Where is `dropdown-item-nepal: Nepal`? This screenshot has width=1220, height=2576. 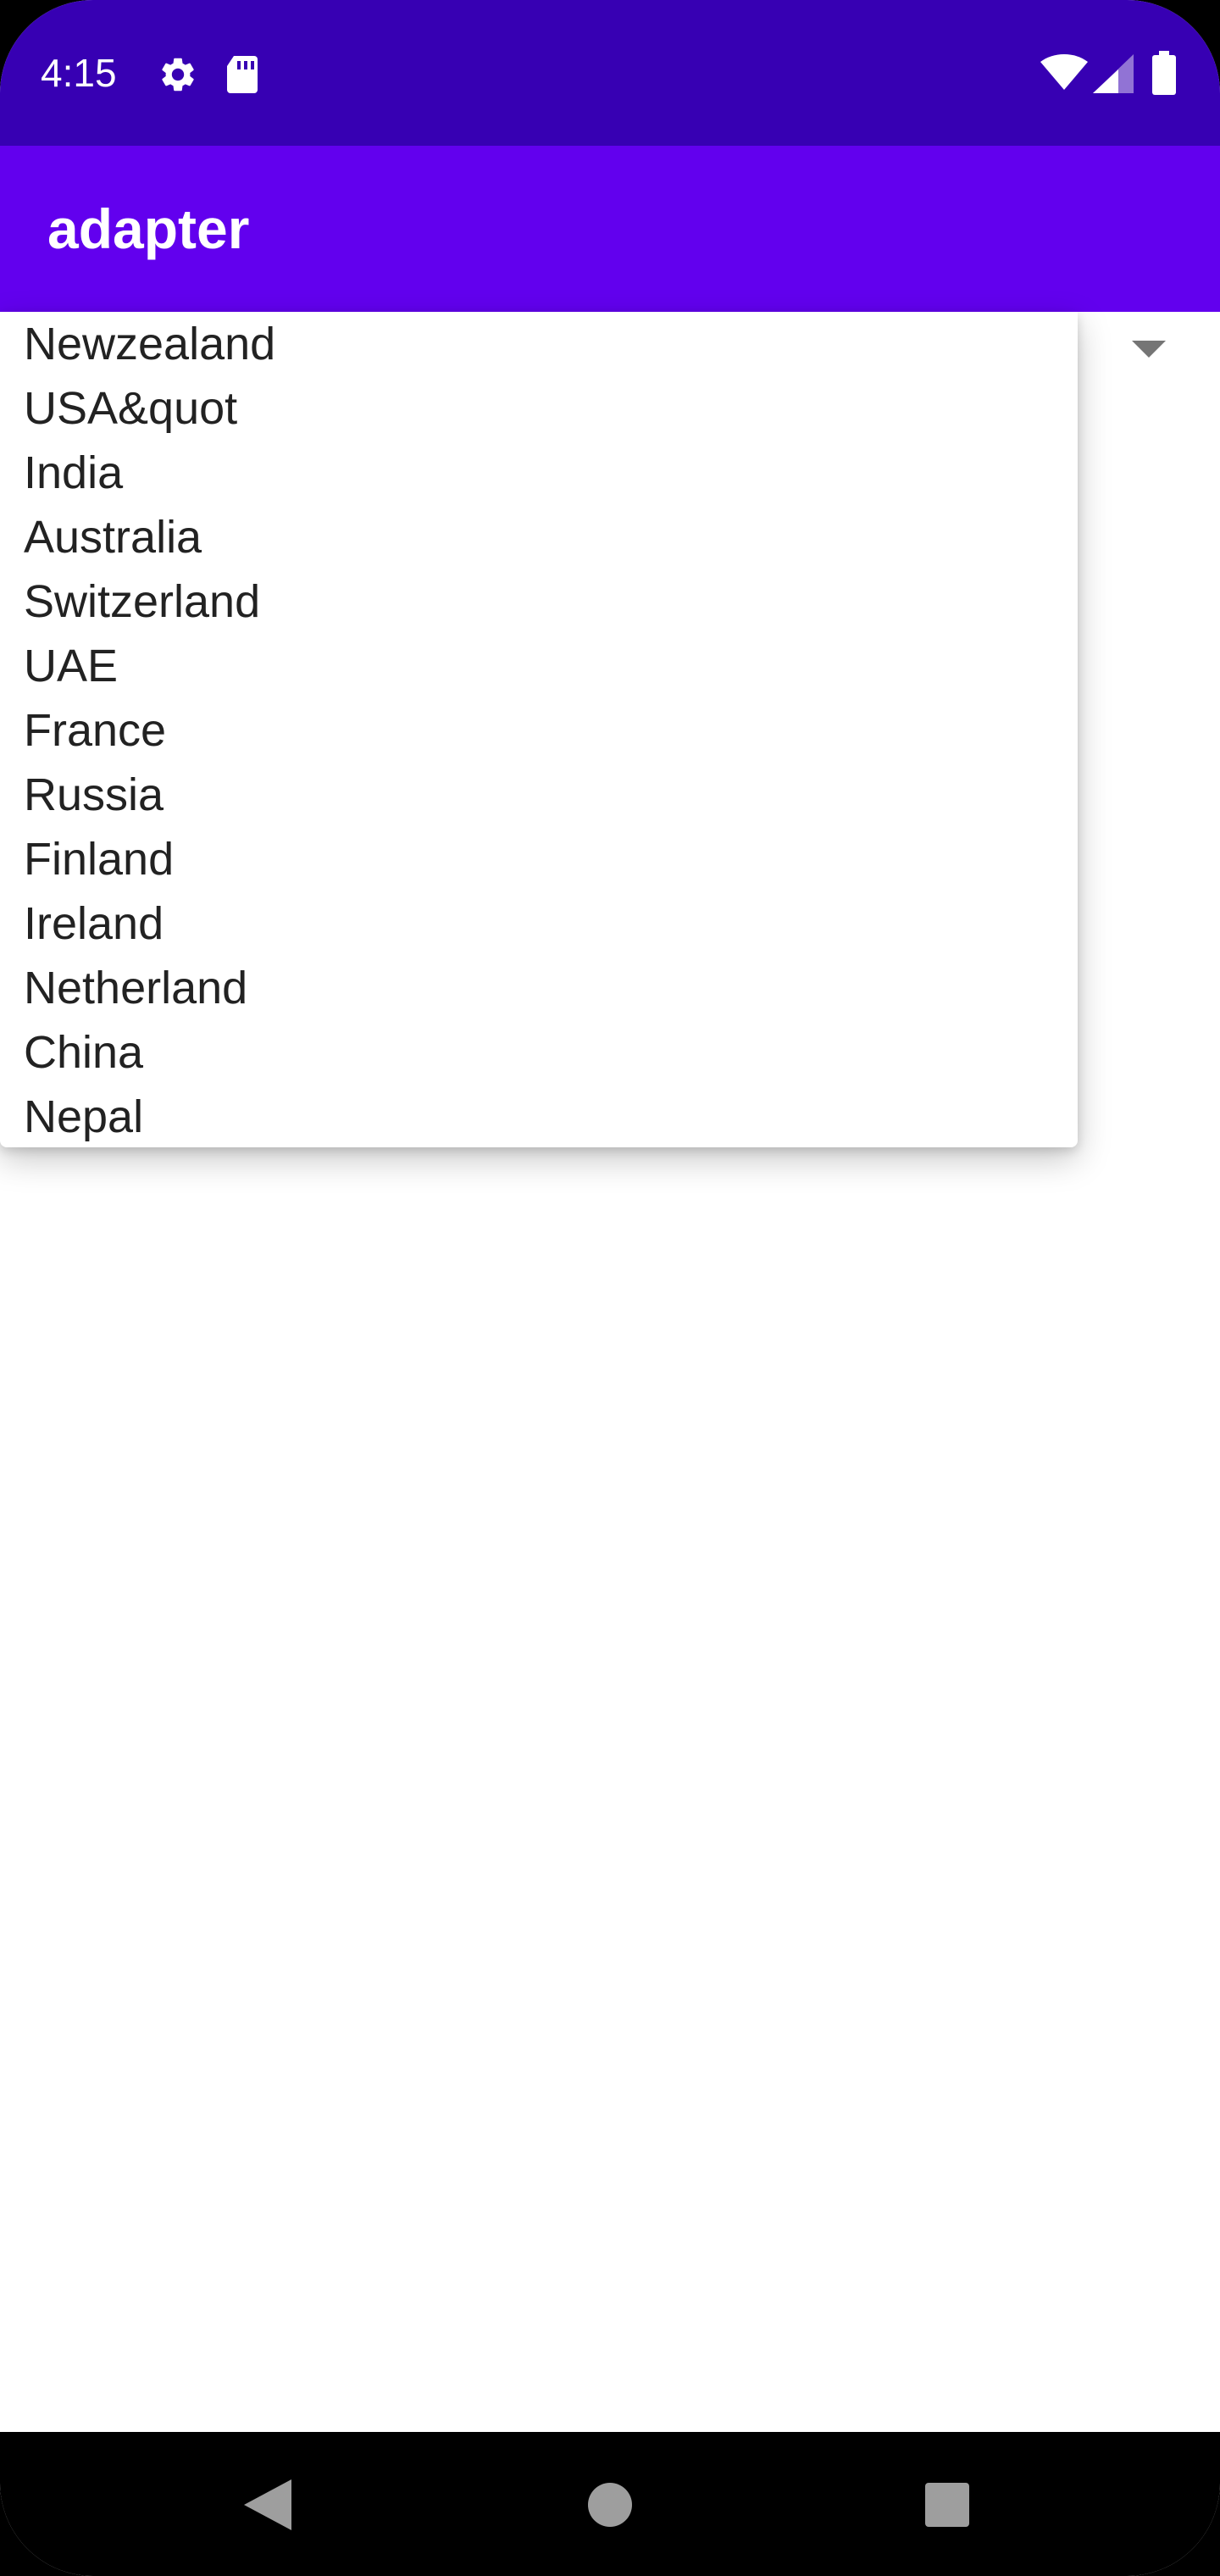
dropdown-item-nepal: Nepal is located at coordinates (83, 1117).